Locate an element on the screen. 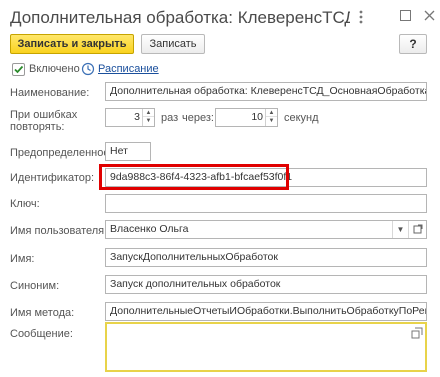 This screenshot has width=440, height=377. user-value: Власенко Ольга is located at coordinates (149, 229).